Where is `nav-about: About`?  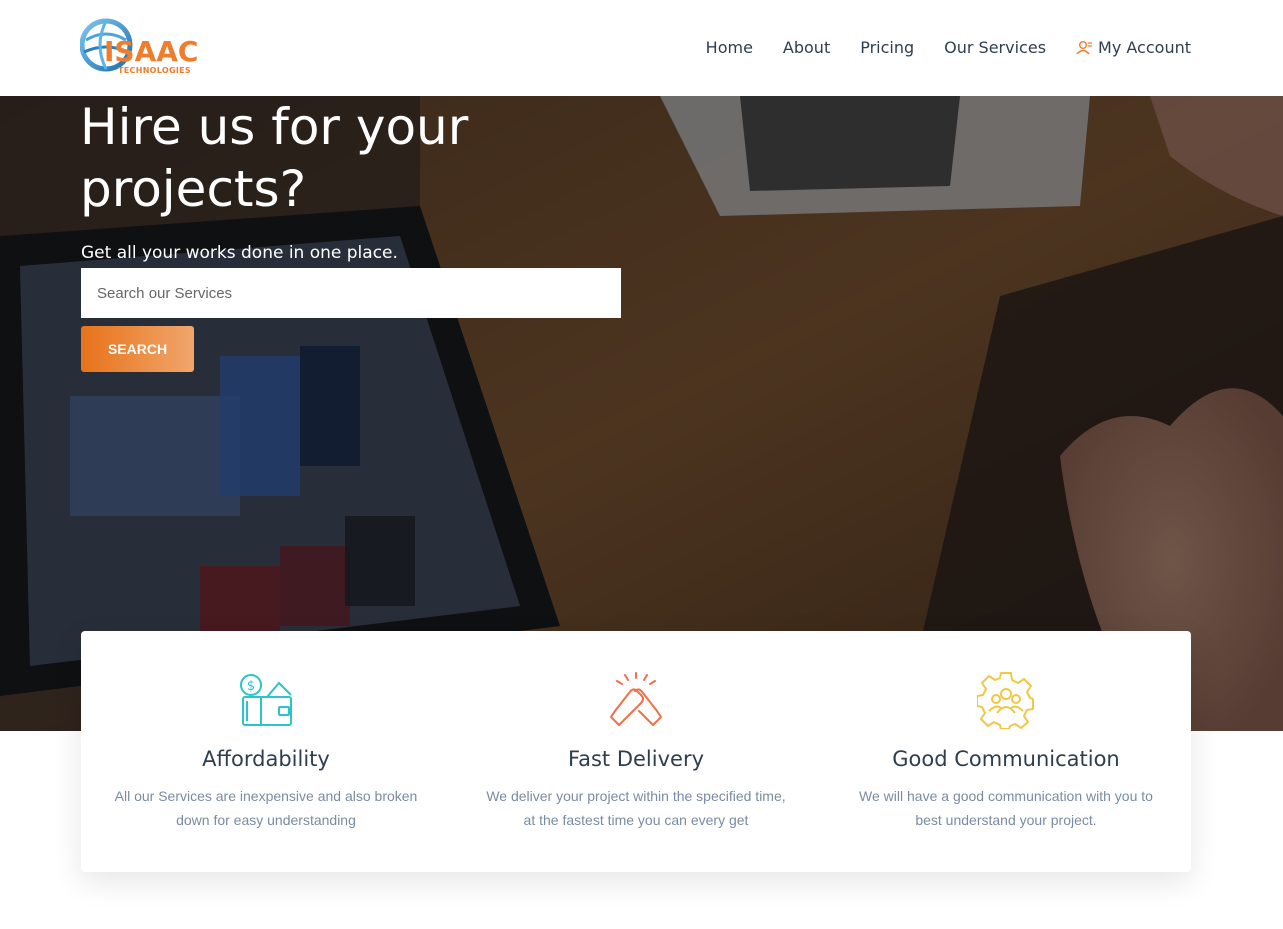
nav-about: About is located at coordinates (806, 48).